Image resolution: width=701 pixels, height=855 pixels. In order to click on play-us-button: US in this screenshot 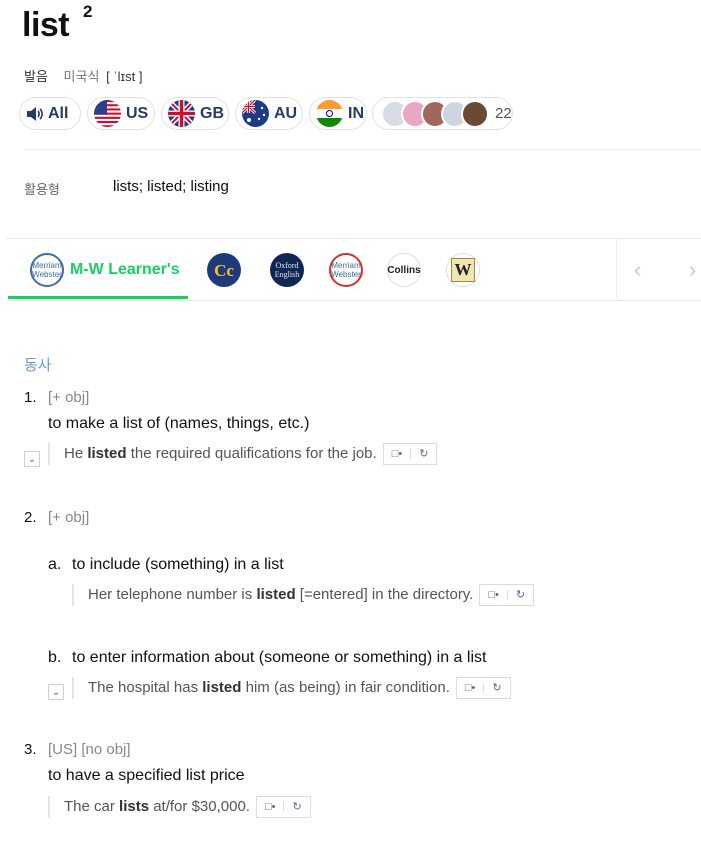, I will do `click(121, 113)`.